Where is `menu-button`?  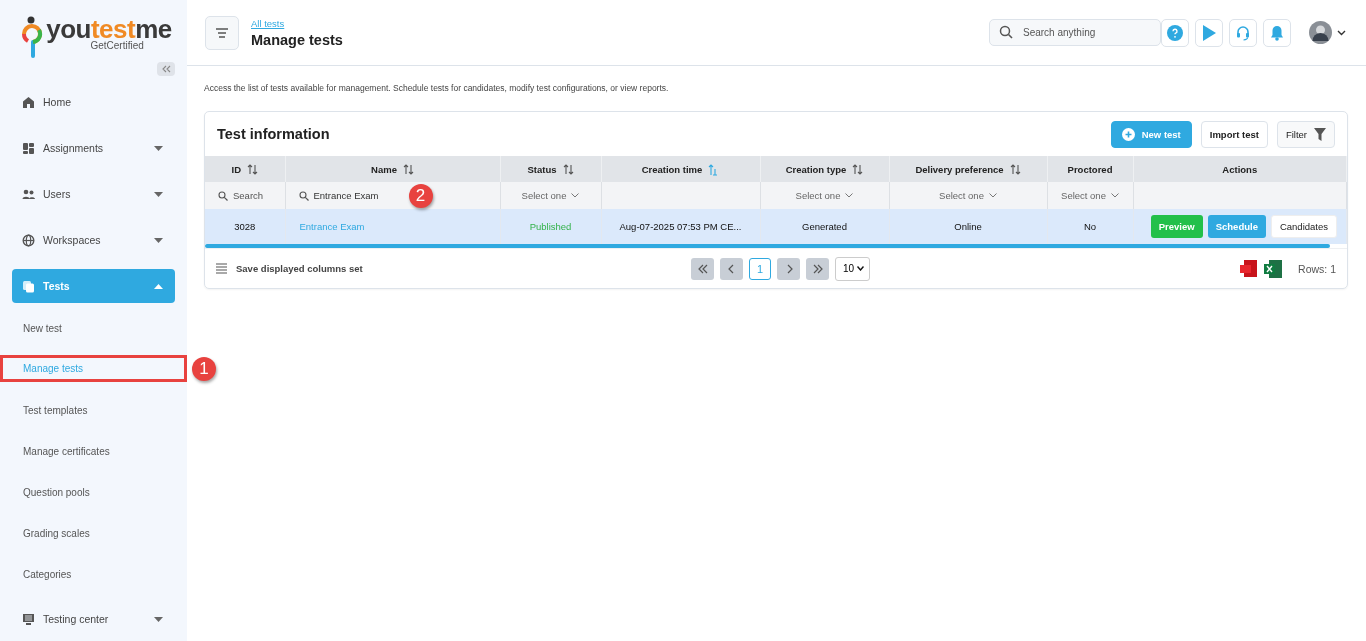
menu-button is located at coordinates (222, 32).